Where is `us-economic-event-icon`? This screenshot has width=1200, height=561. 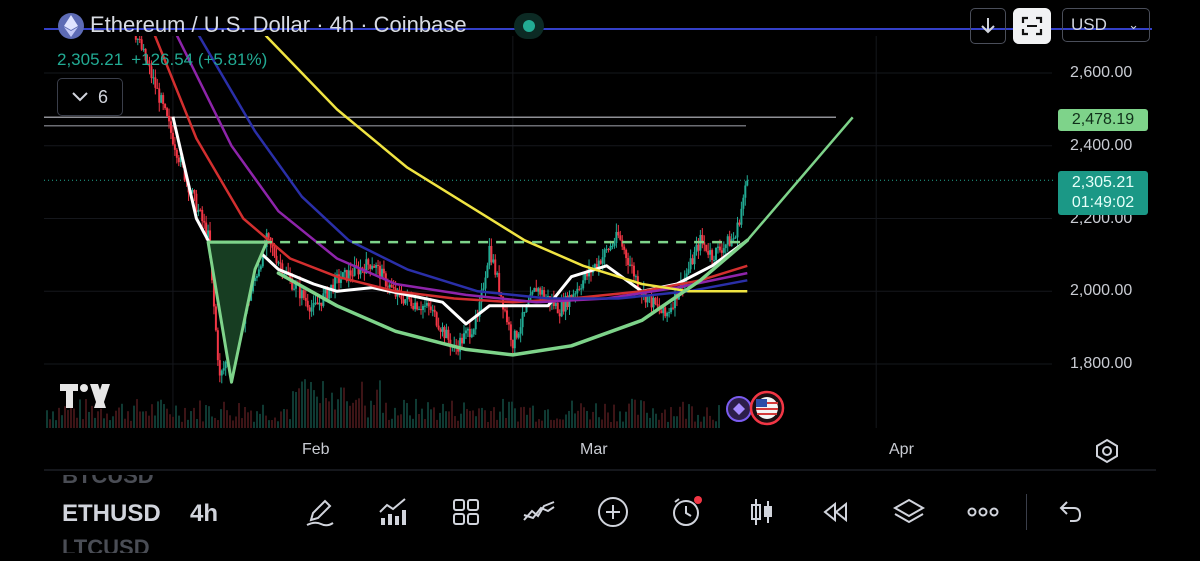
us-economic-event-icon is located at coordinates (767, 410).